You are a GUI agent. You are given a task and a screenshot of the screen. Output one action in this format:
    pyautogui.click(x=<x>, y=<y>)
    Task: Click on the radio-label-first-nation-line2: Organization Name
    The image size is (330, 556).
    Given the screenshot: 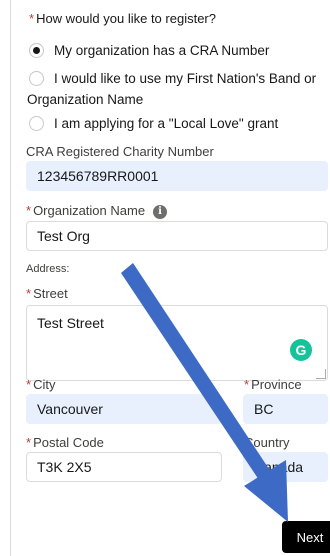 What is the action you would take?
    pyautogui.click(x=85, y=99)
    